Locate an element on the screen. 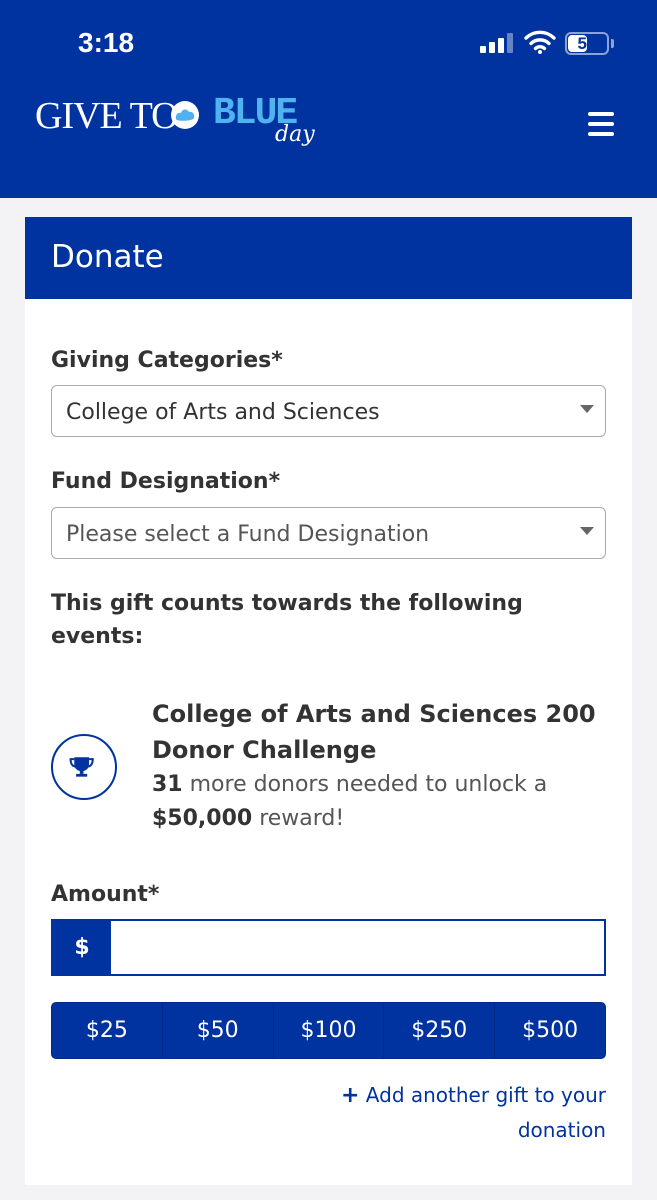  giving-categories-label: Giving Categories* is located at coordinates (167, 360).